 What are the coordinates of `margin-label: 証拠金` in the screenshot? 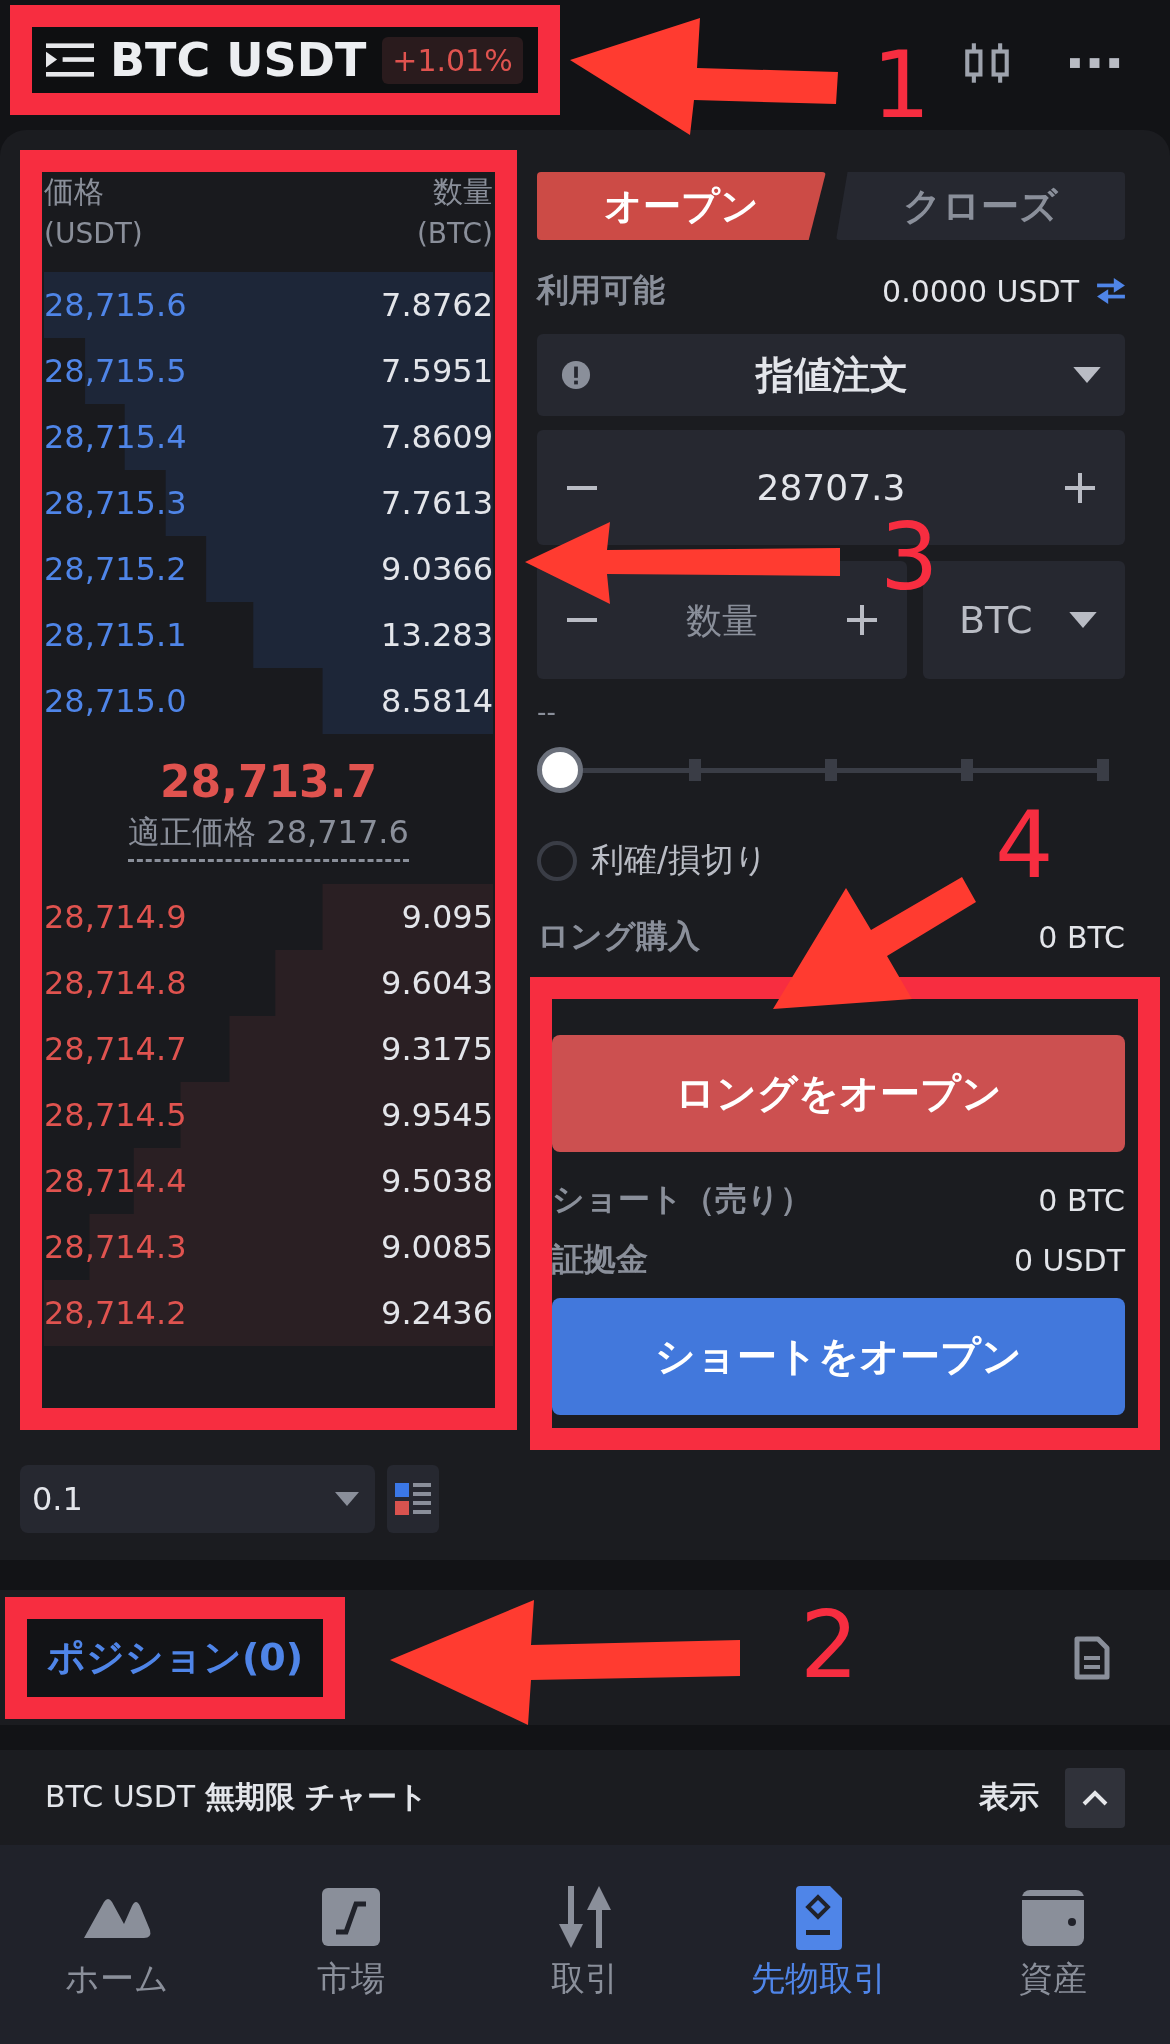 It's located at (600, 1259).